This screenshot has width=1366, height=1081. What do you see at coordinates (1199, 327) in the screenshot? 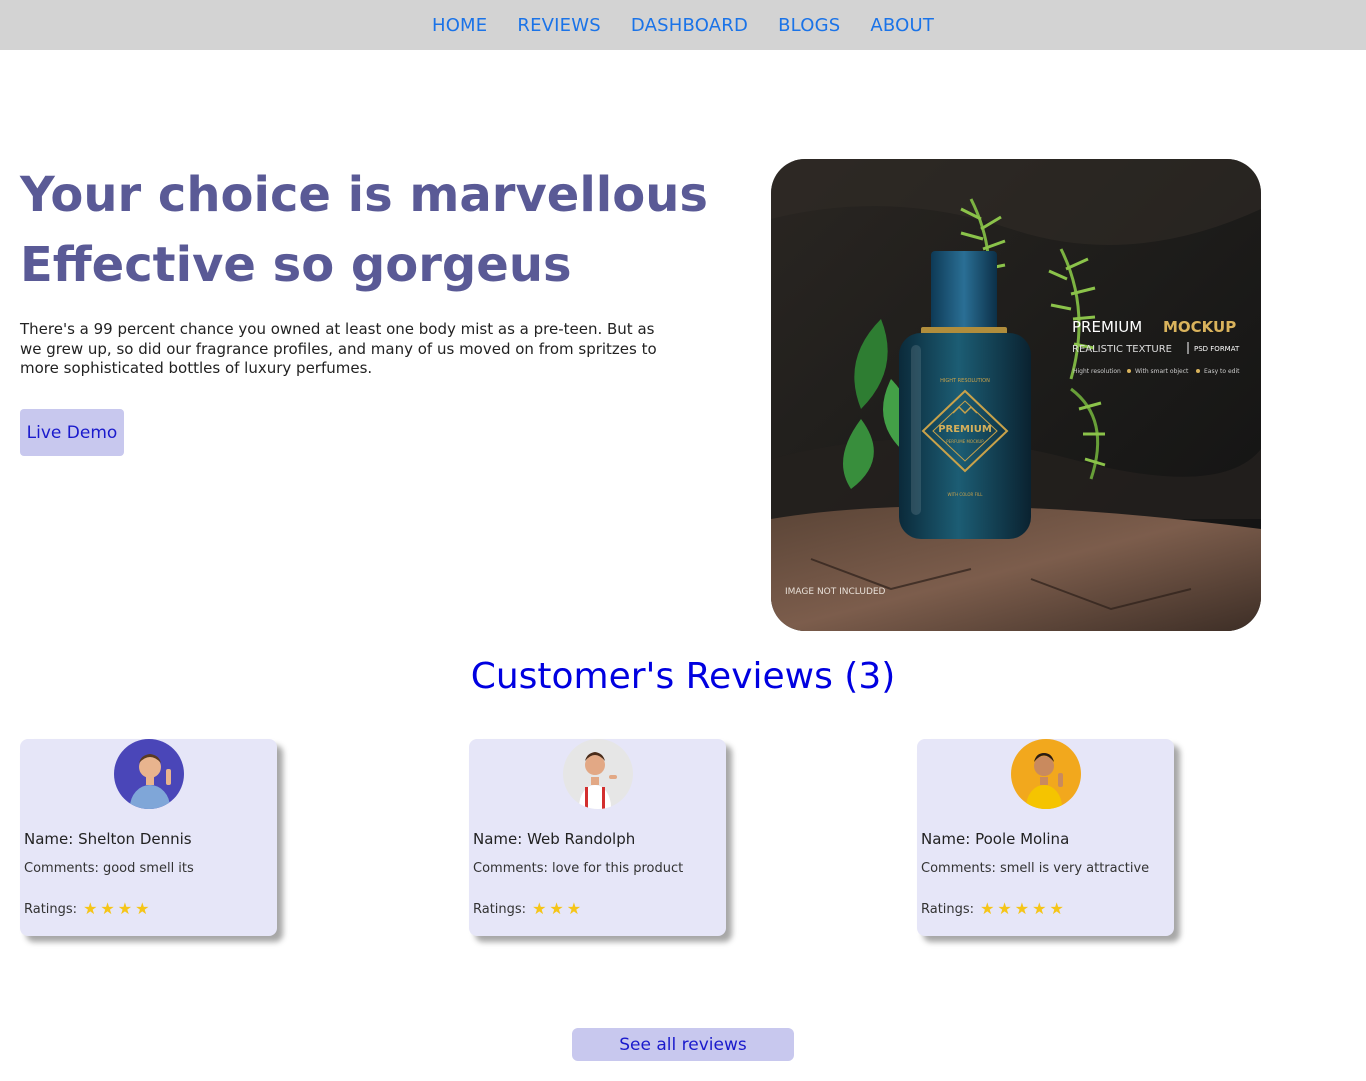
I see `mockup-heading-right: MOCKUP` at bounding box center [1199, 327].